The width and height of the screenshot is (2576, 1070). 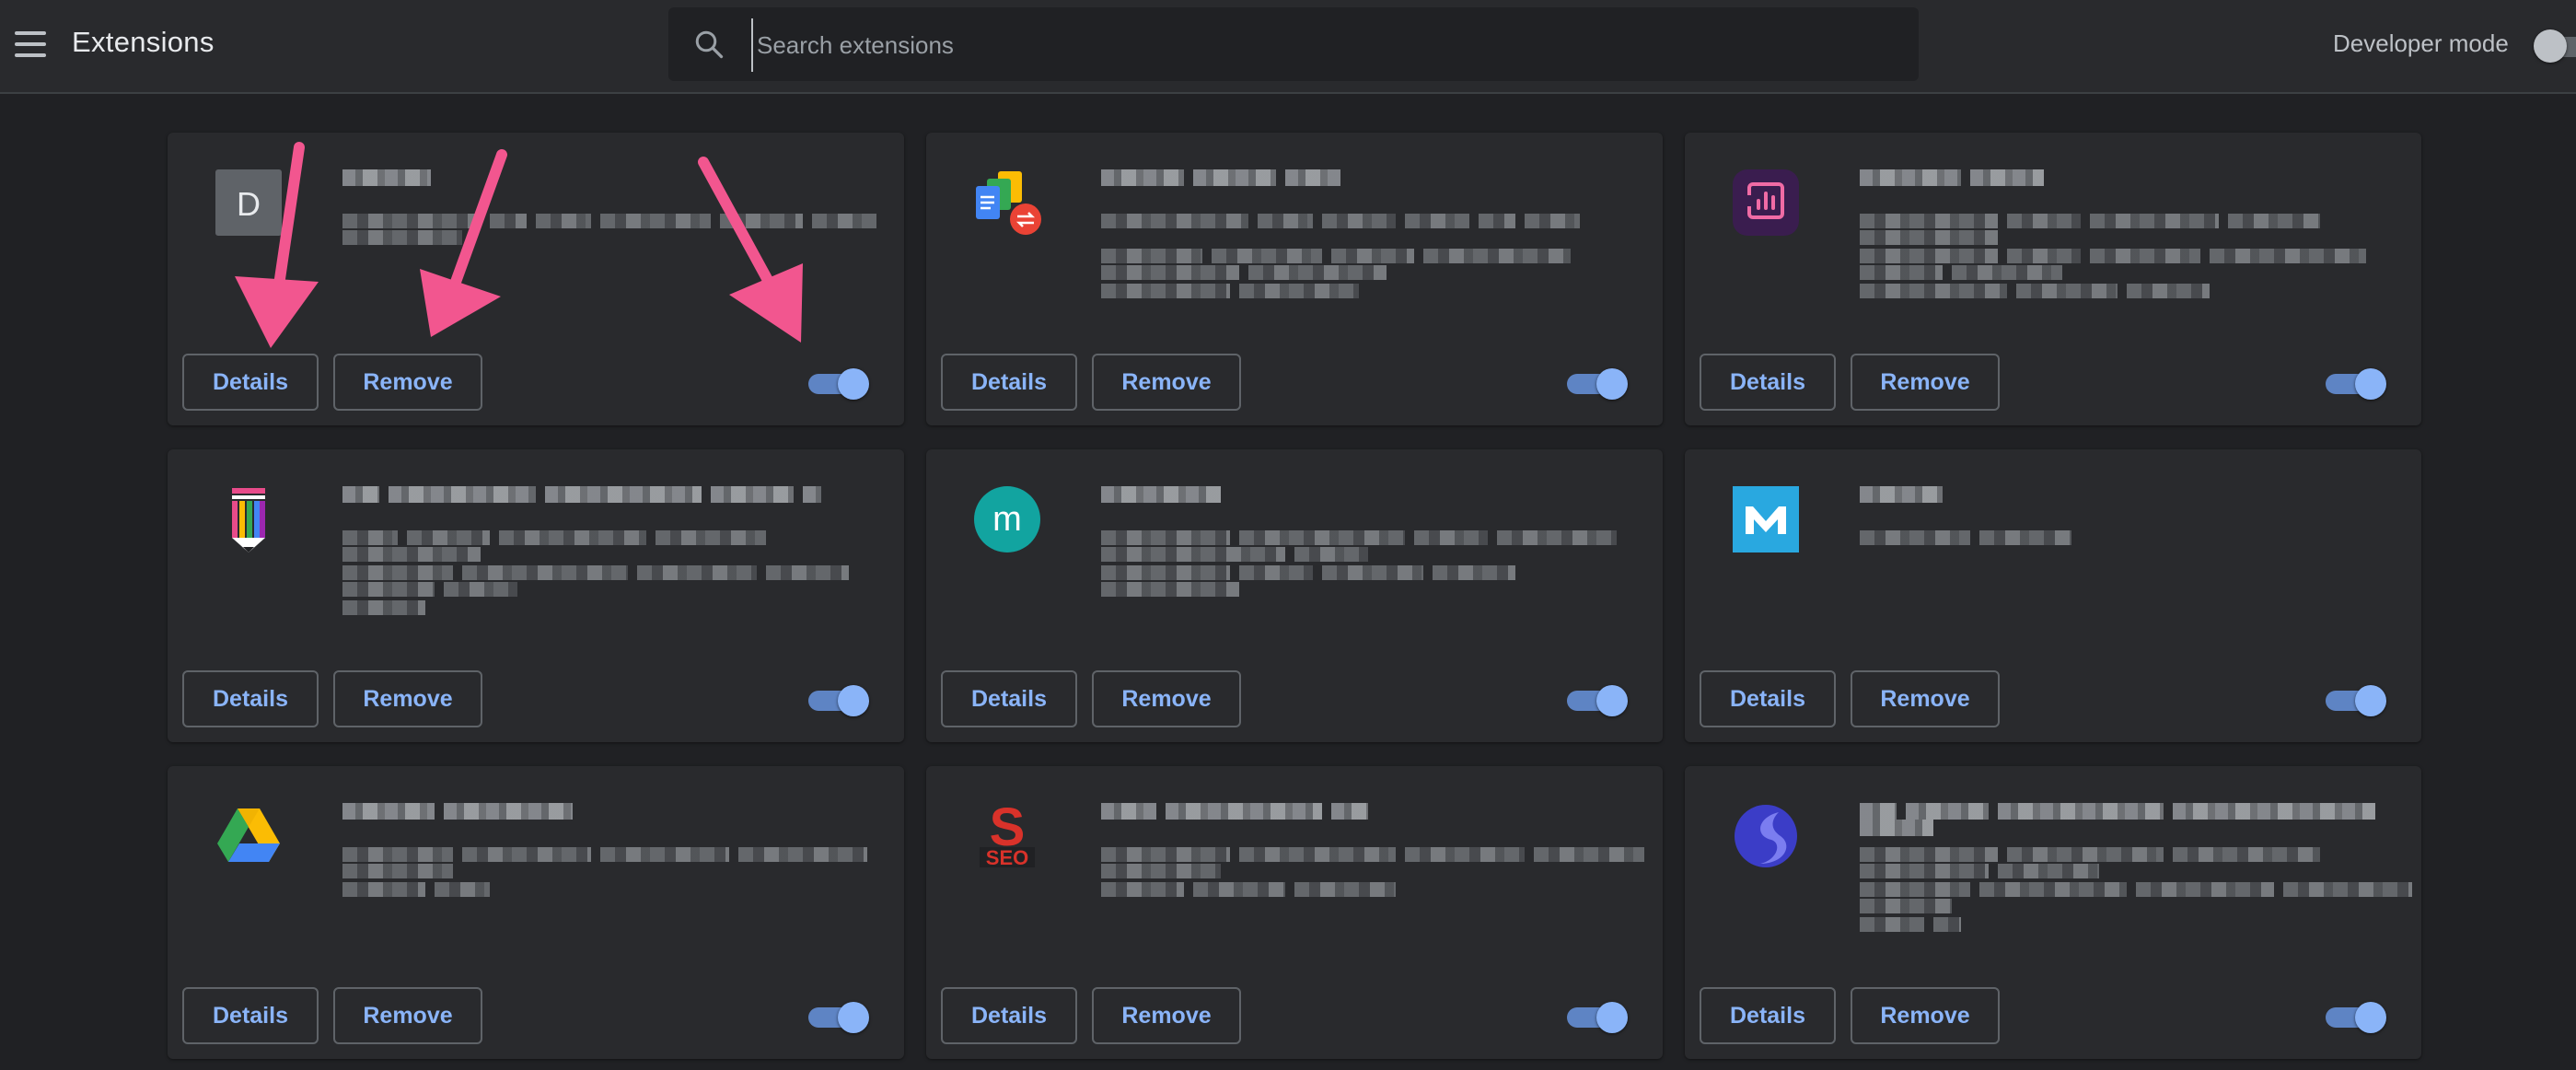 What do you see at coordinates (2421, 43) in the screenshot?
I see `developer-mode-label: Developer mode` at bounding box center [2421, 43].